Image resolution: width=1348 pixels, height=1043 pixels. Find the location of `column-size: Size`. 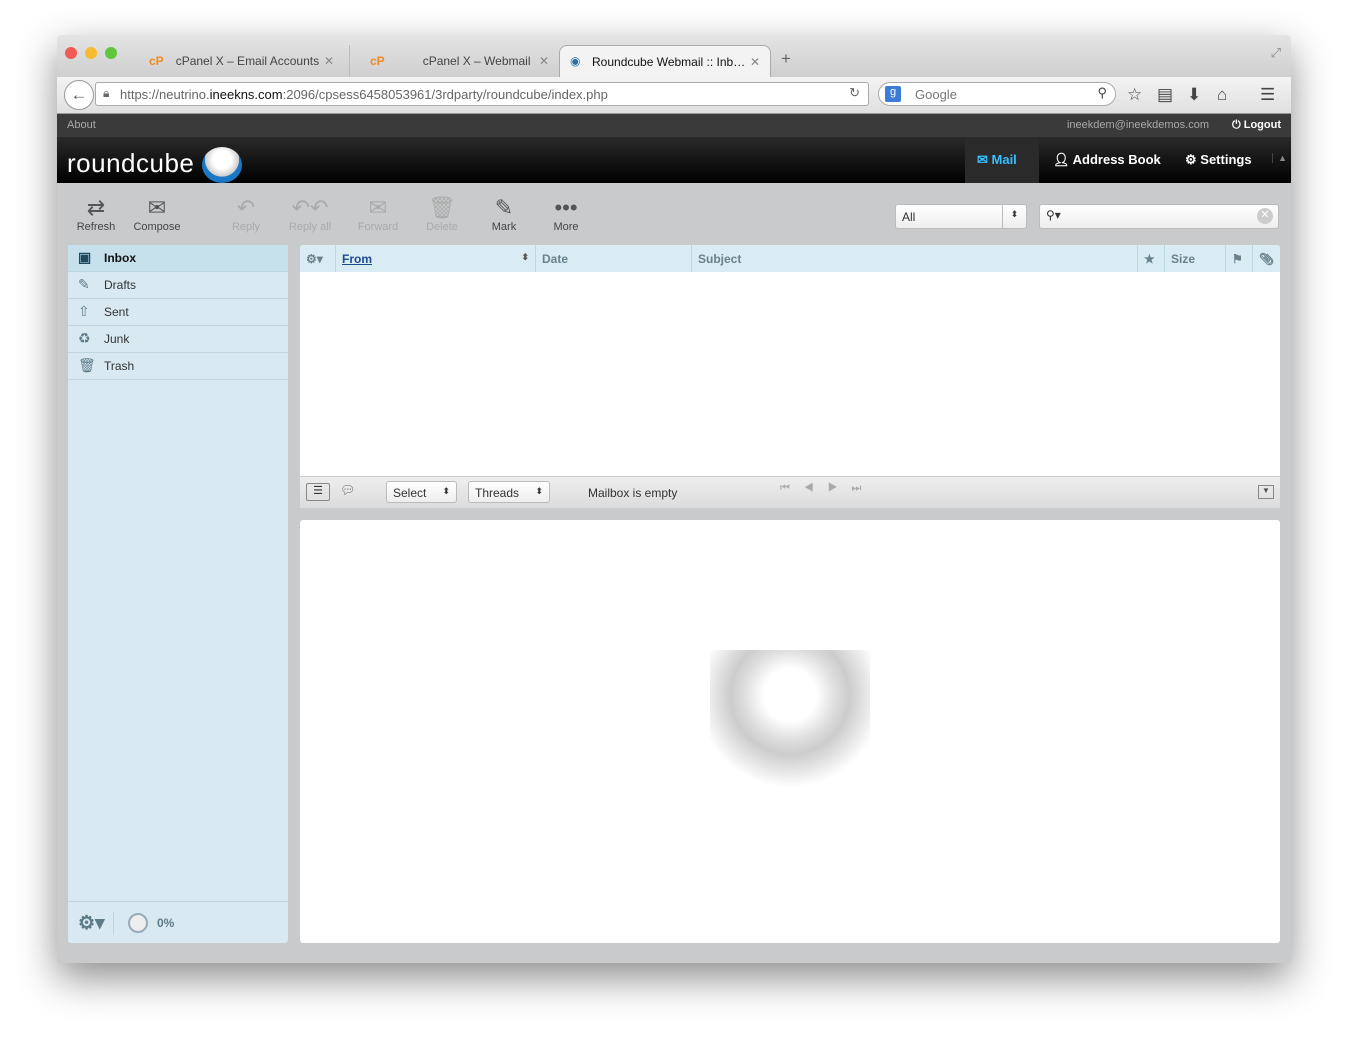

column-size: Size is located at coordinates (1195, 258).